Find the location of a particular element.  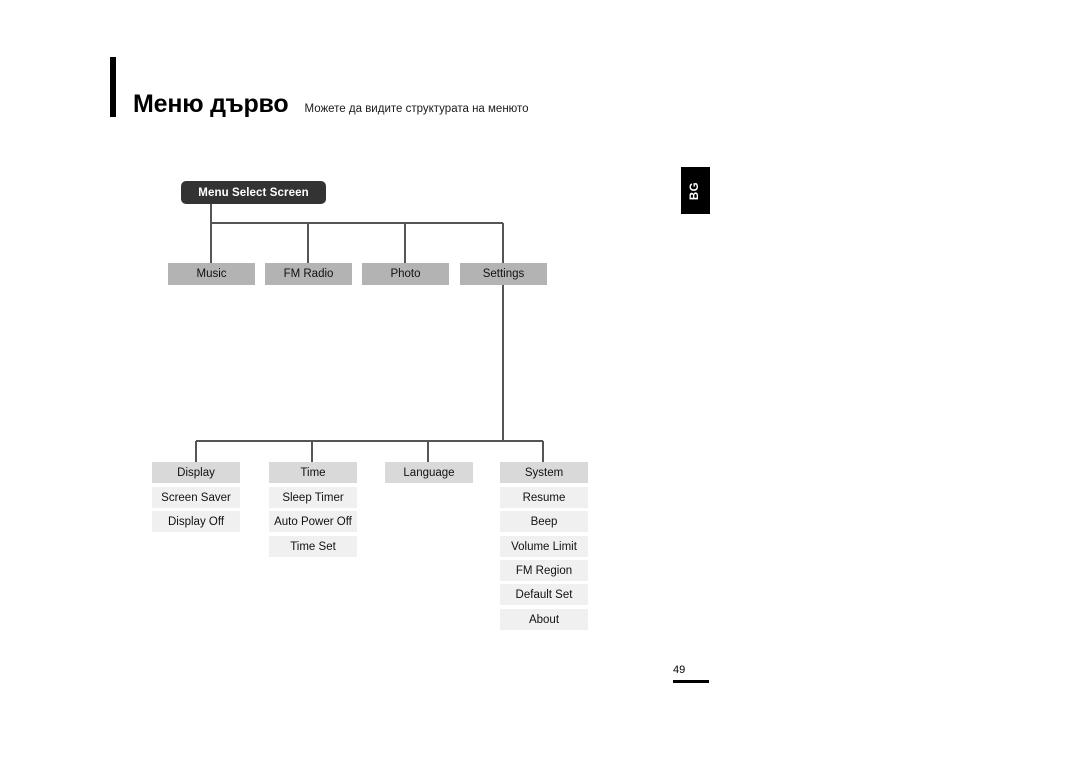

tree-node-music: Music is located at coordinates (211, 274).